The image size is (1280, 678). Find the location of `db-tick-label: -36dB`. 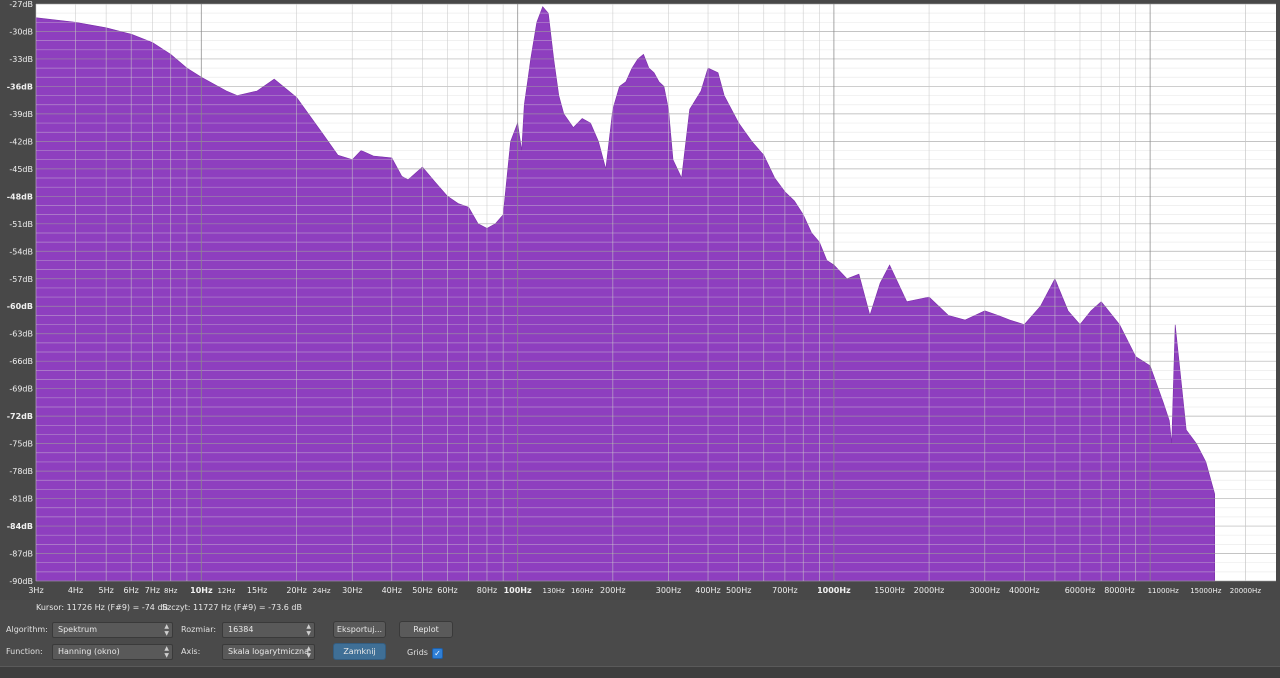

db-tick-label: -36dB is located at coordinates (20, 86).